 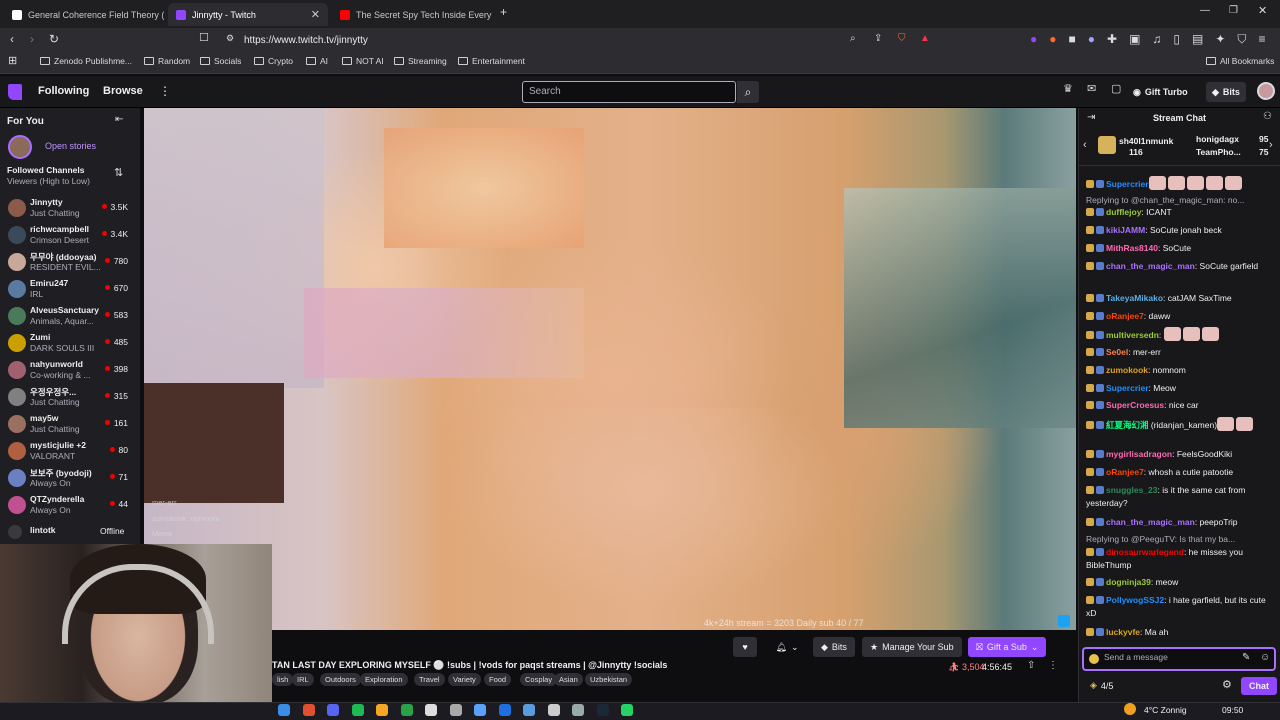 What do you see at coordinates (204, 38) in the screenshot?
I see `bookmark-icon: ☐` at bounding box center [204, 38].